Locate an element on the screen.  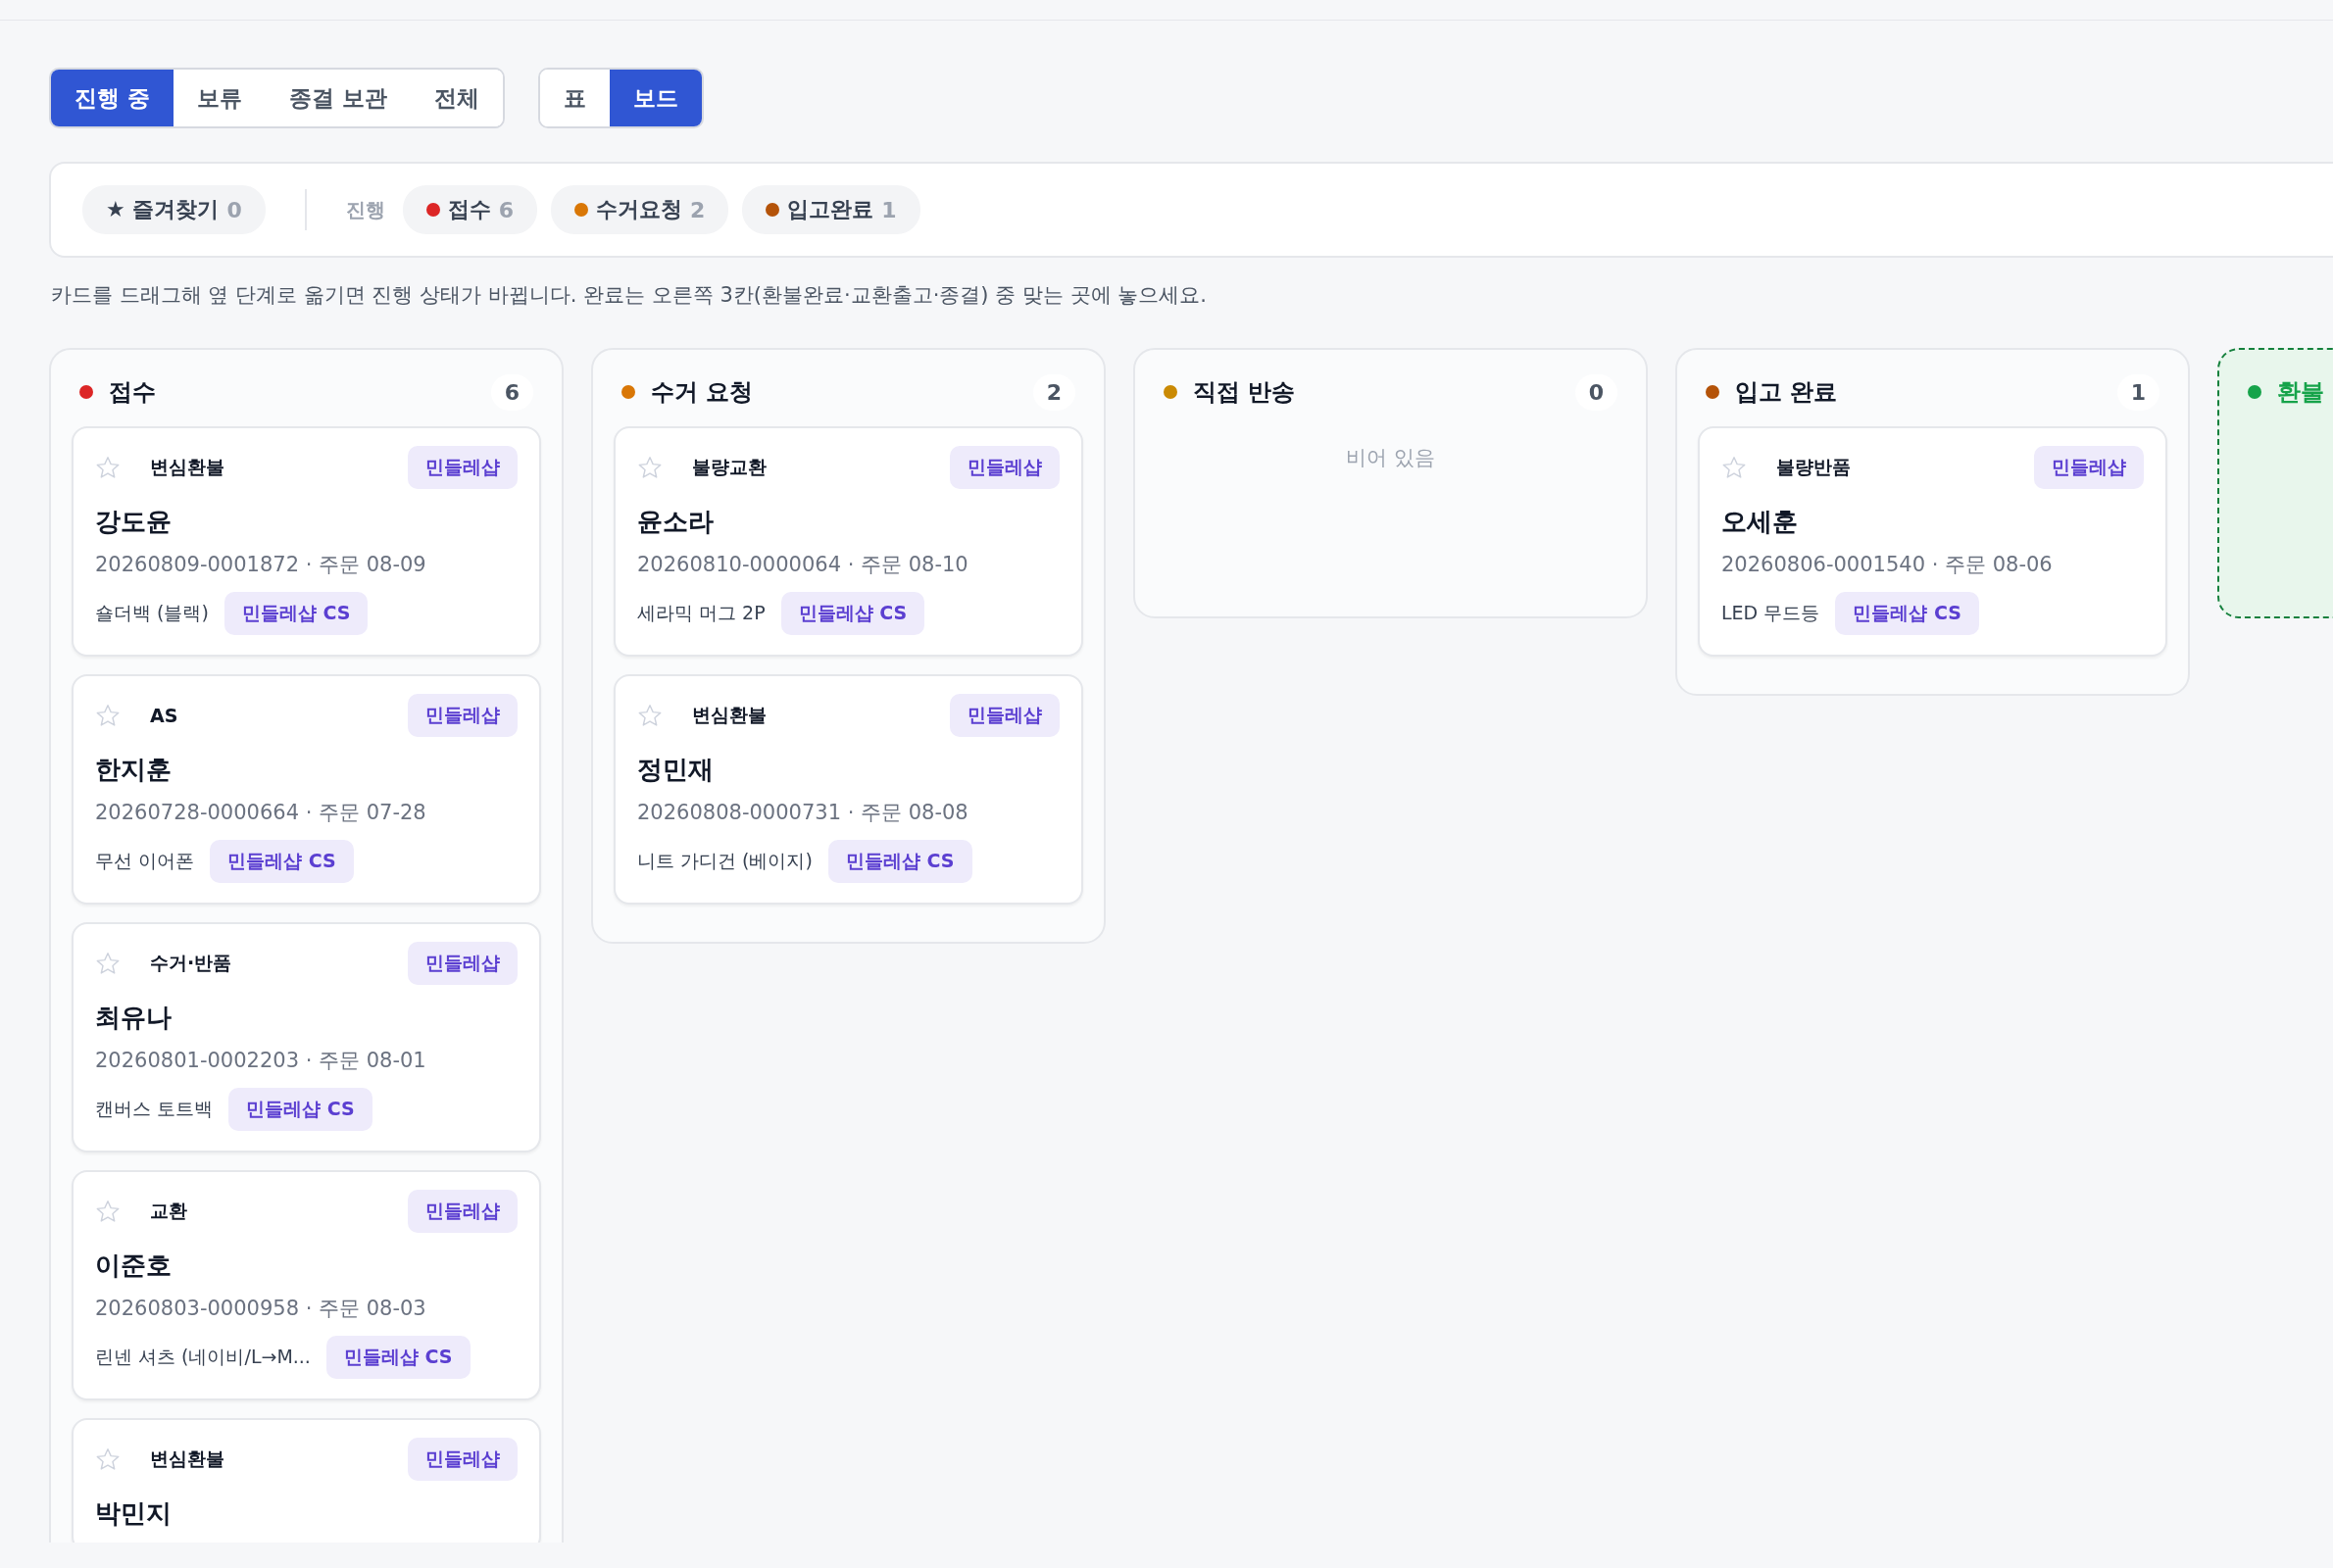
case-card: 교환 민들레샵 이준호 20260803-0000958 · 주문 08-03 린넨 셔츠 (네이비/L→M... 민들레샵 CS is located at coordinates (306, 1285).